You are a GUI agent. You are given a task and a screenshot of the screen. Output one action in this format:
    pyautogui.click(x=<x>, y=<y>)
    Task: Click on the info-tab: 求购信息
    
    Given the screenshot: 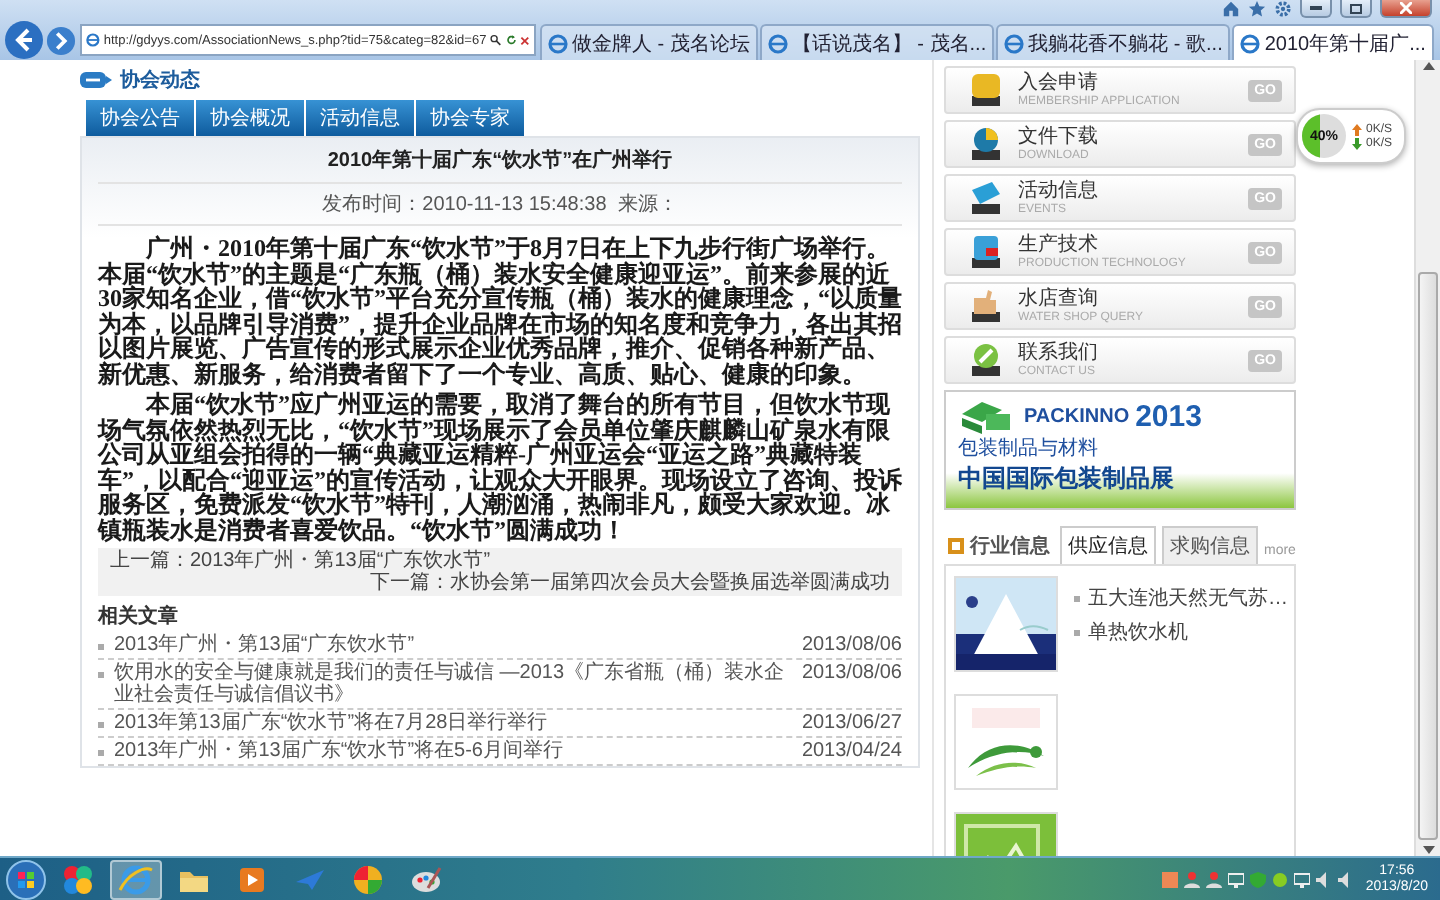 What is the action you would take?
    pyautogui.click(x=1210, y=545)
    